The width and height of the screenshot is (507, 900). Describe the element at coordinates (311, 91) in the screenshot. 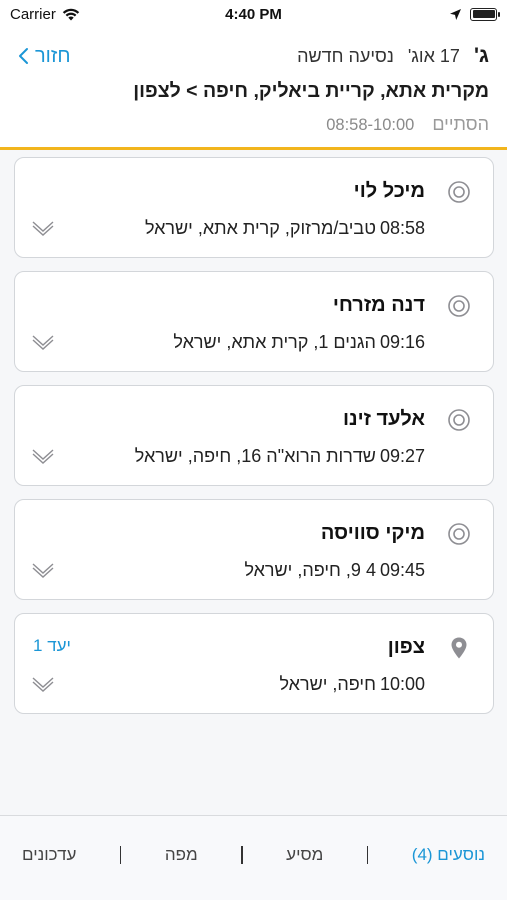

I see `route-title: מקרית אתא, קריית ביאליק, חיפה > לצפון` at that location.